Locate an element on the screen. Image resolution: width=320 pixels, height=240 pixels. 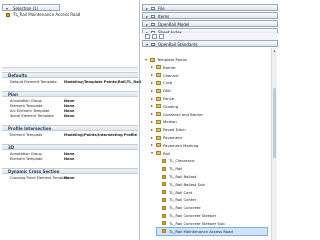
tree-node: ▾ Rail is located at coordinates (206, 153).